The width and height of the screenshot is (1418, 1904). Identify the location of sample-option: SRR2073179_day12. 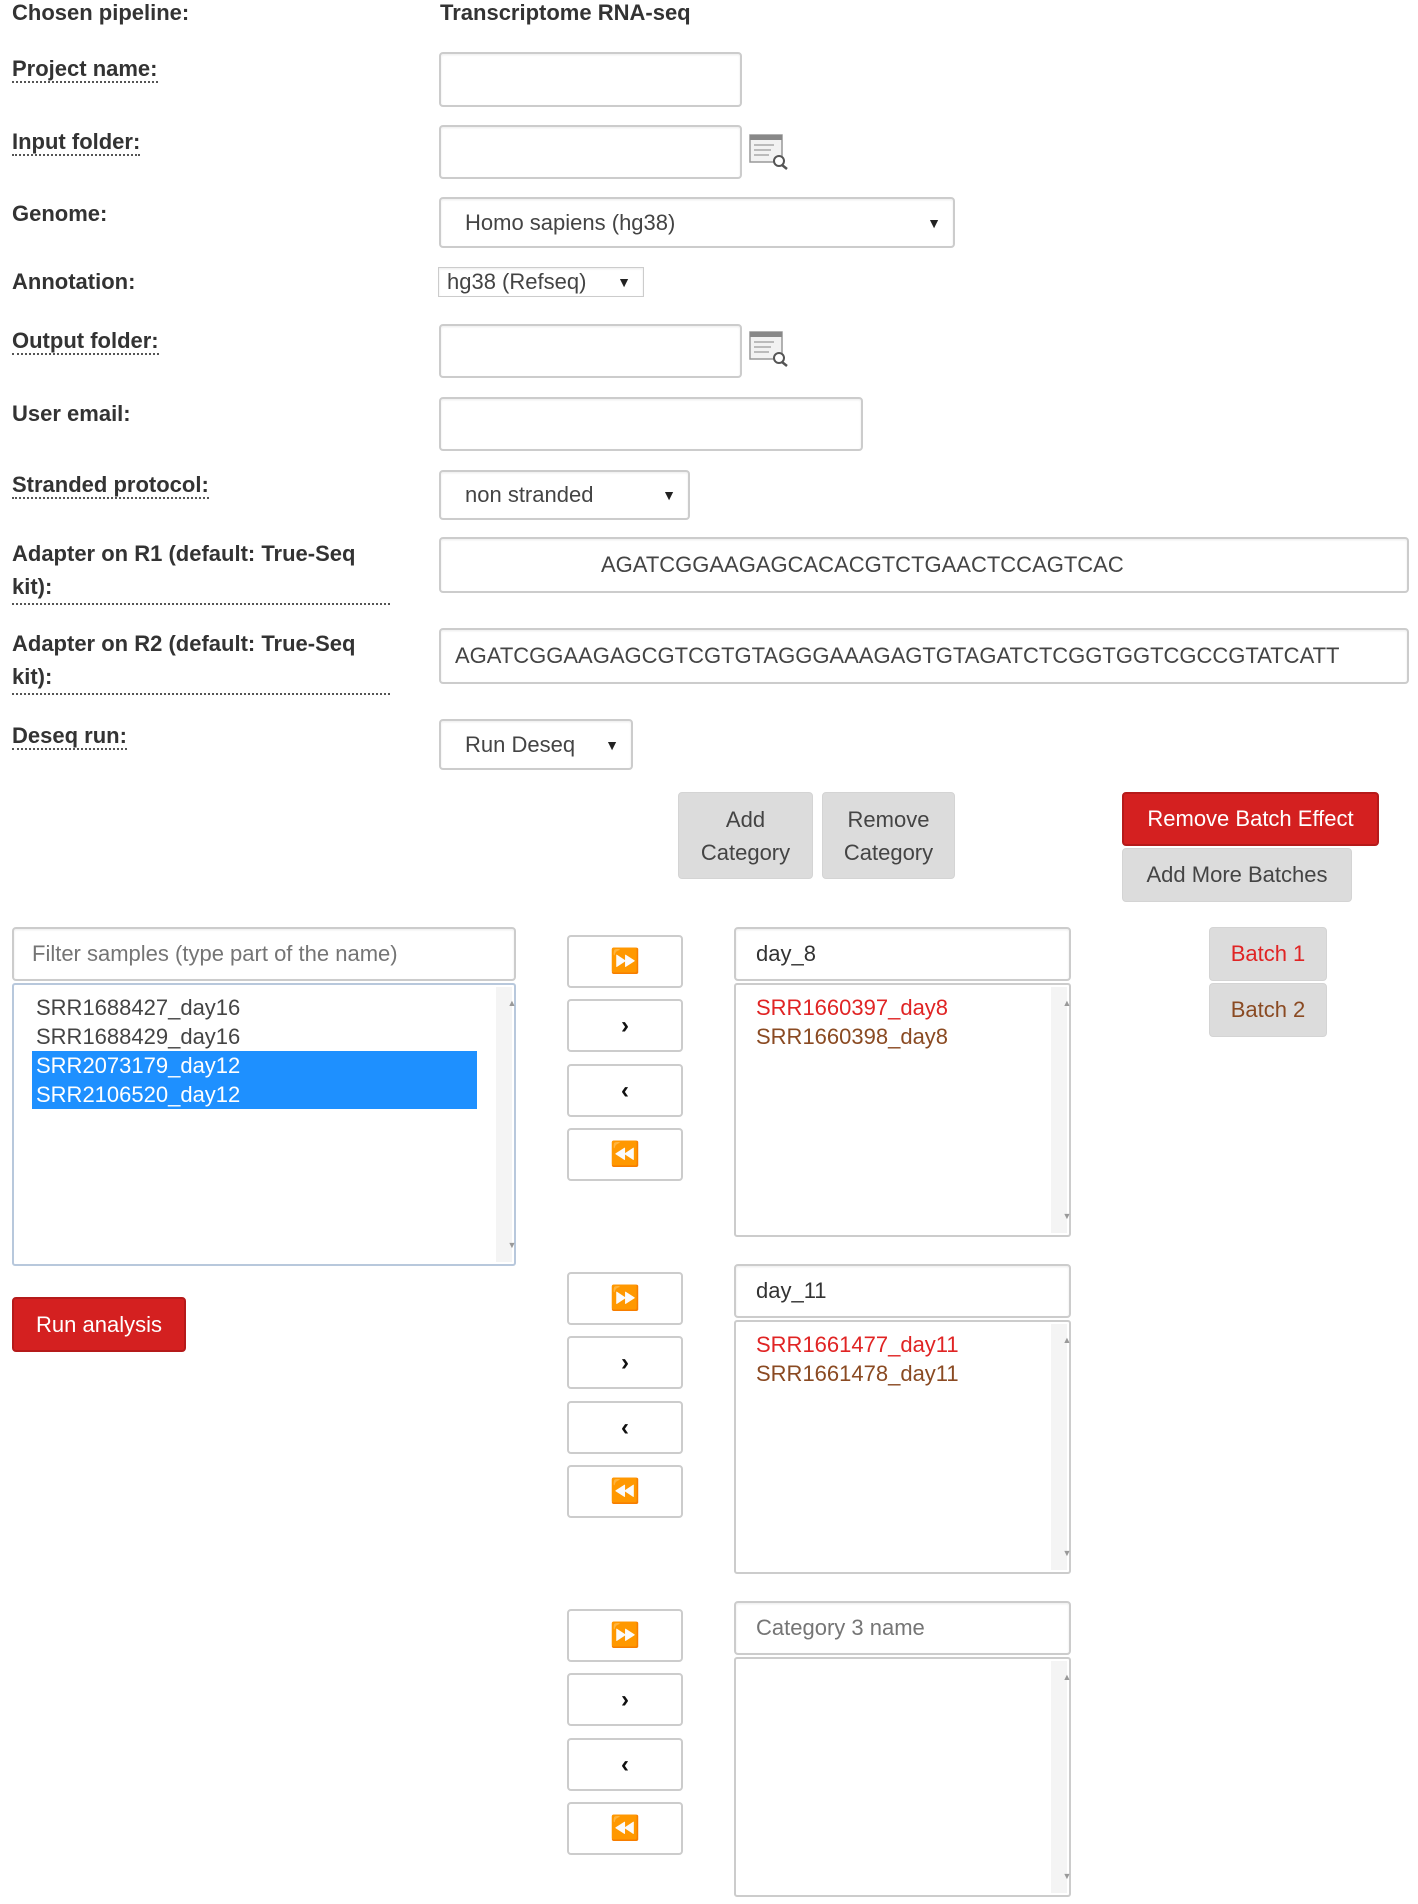
(254, 1065).